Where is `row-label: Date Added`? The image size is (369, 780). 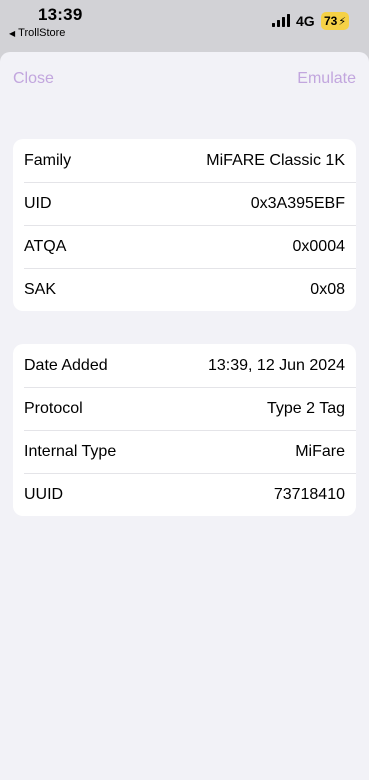 row-label: Date Added is located at coordinates (66, 365).